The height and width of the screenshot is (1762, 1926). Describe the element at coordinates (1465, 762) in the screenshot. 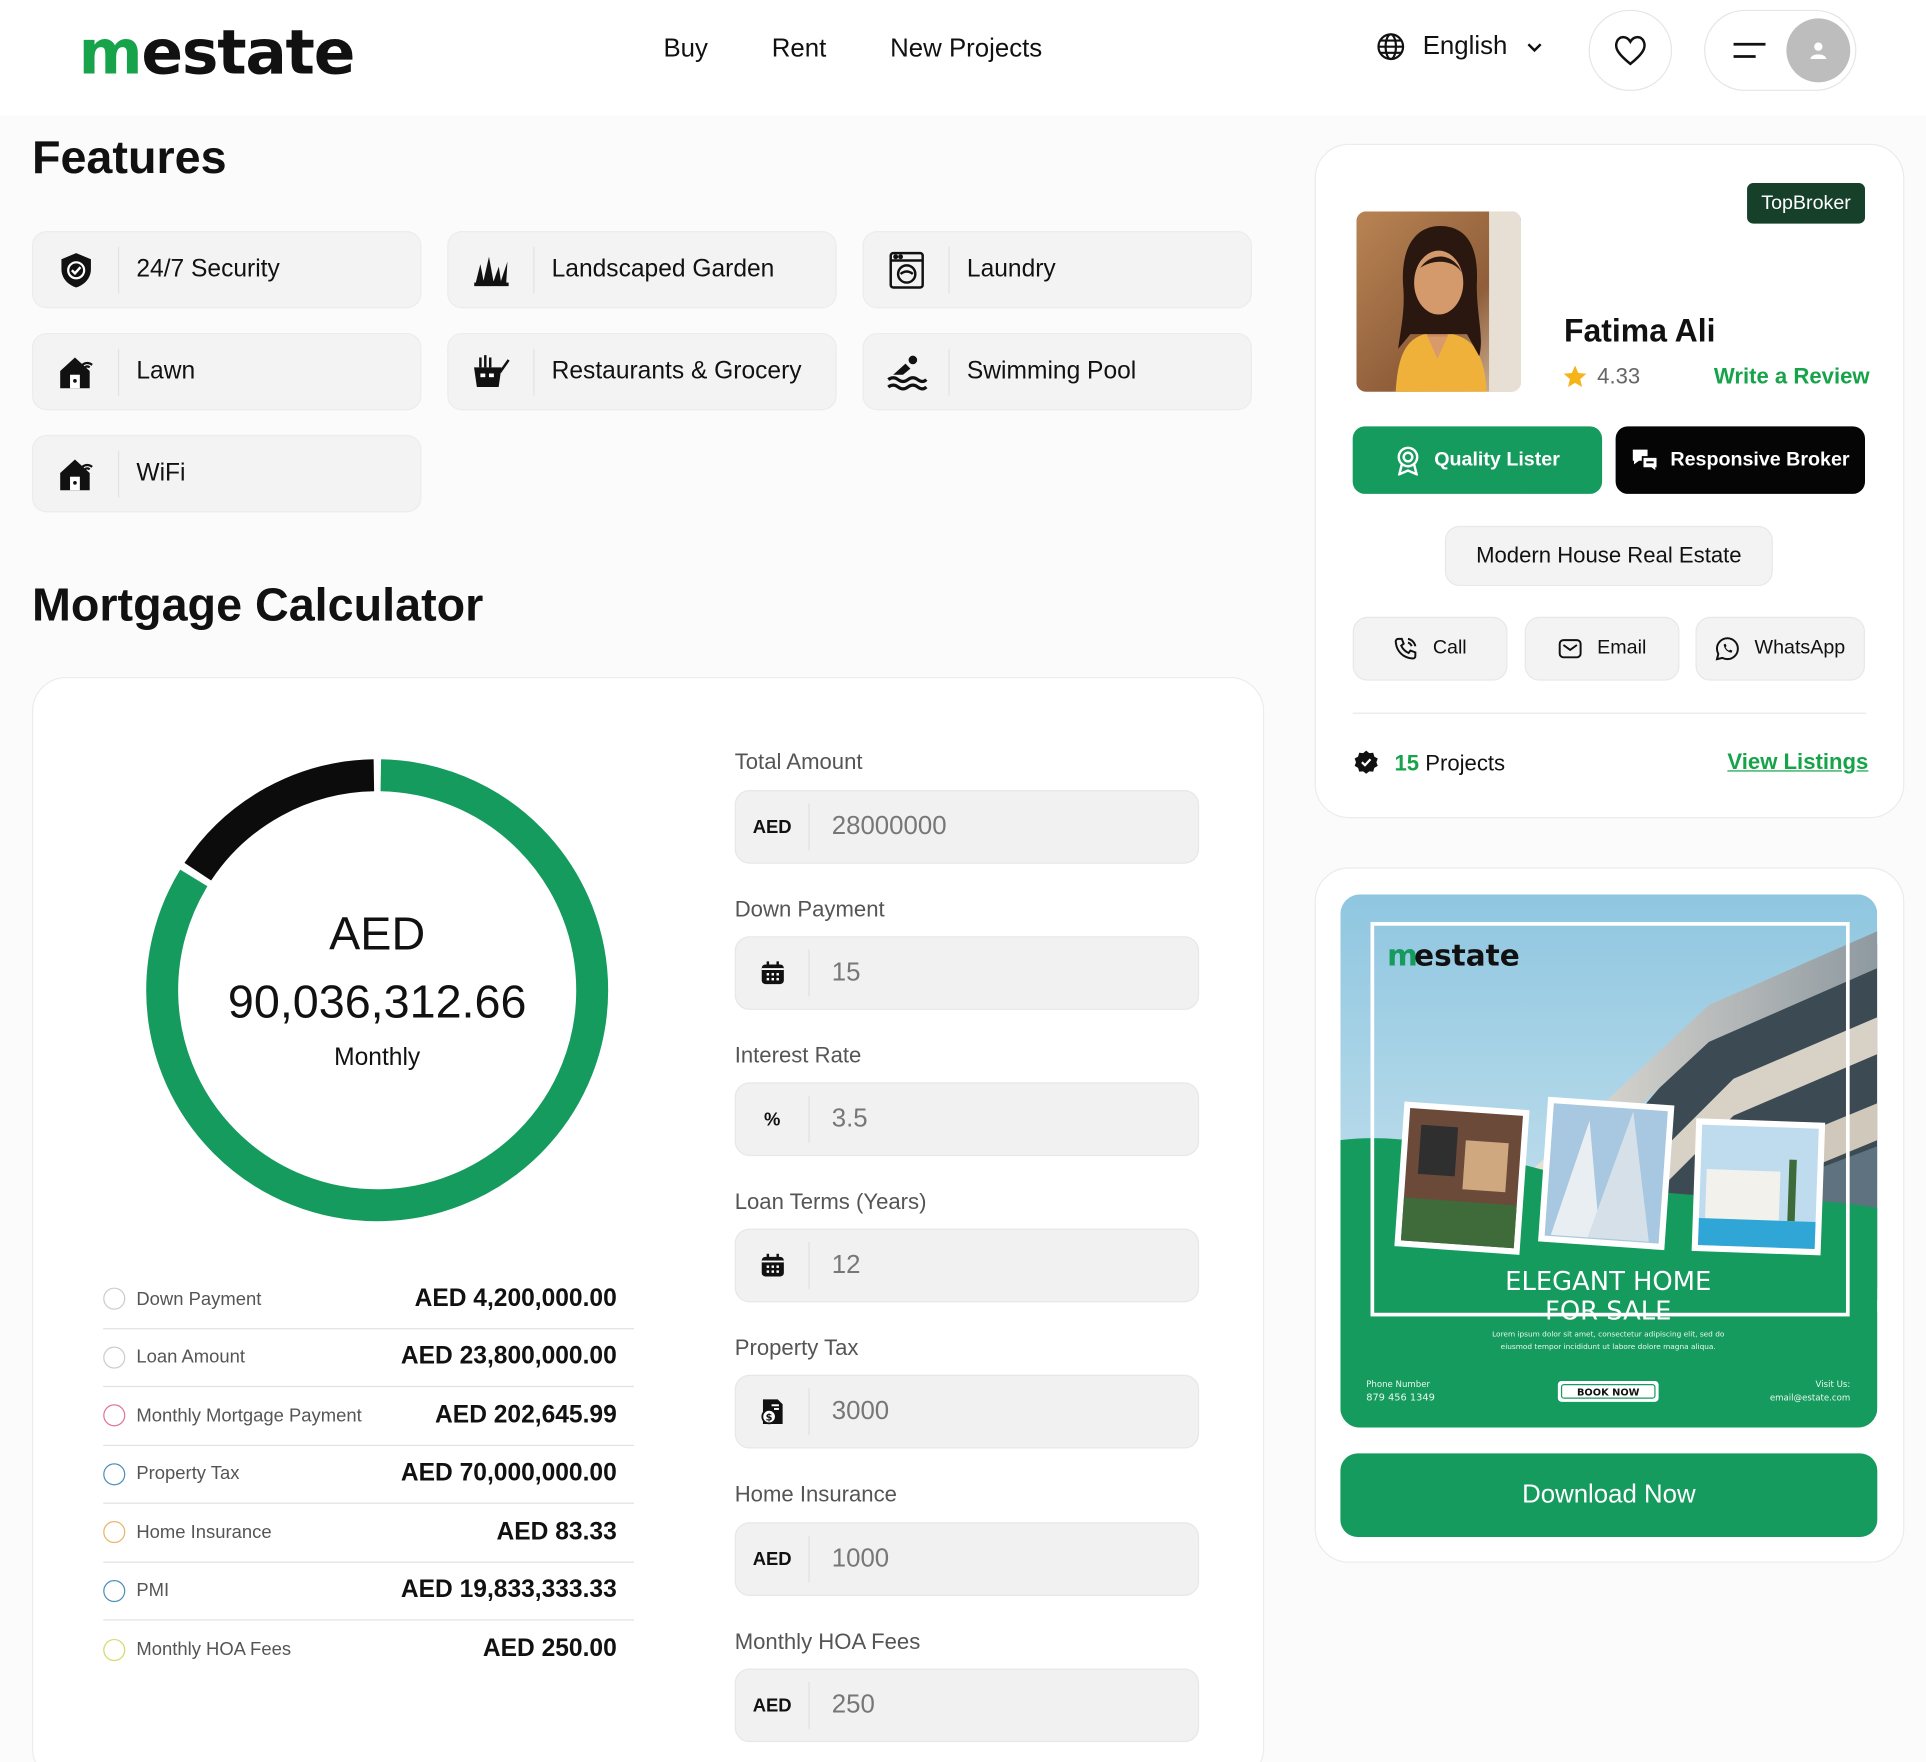

I see `projects-label: Projects` at that location.